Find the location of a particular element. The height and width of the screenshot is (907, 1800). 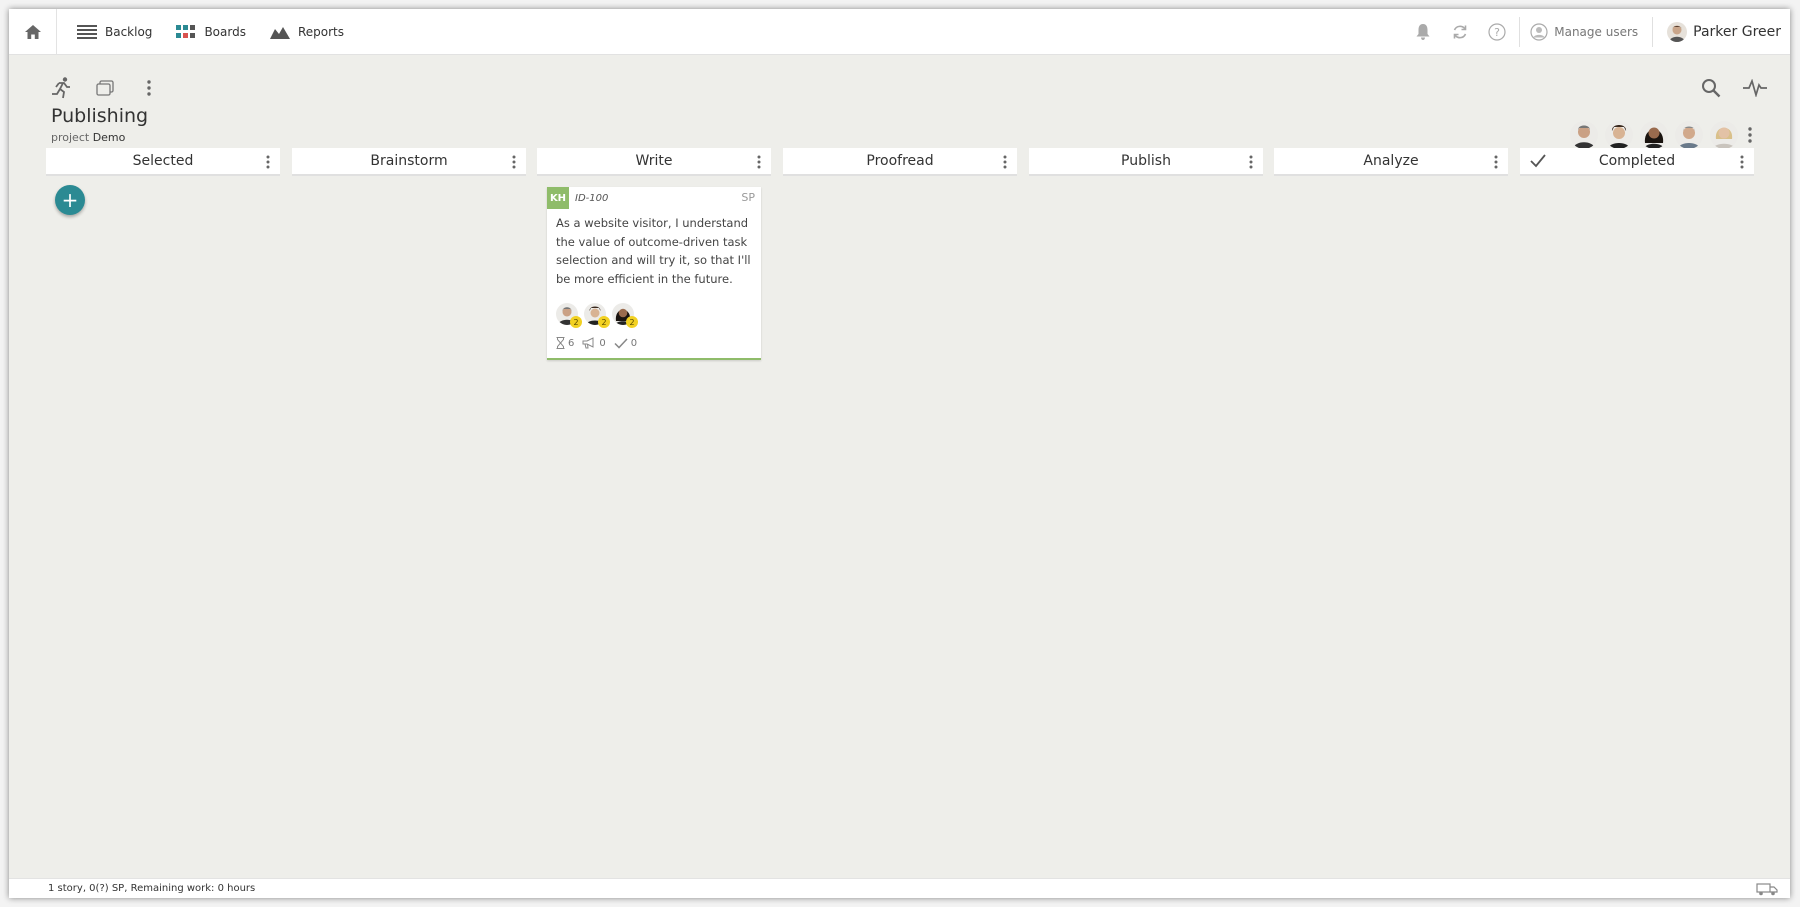

feedback-stat: 0 is located at coordinates (594, 343).